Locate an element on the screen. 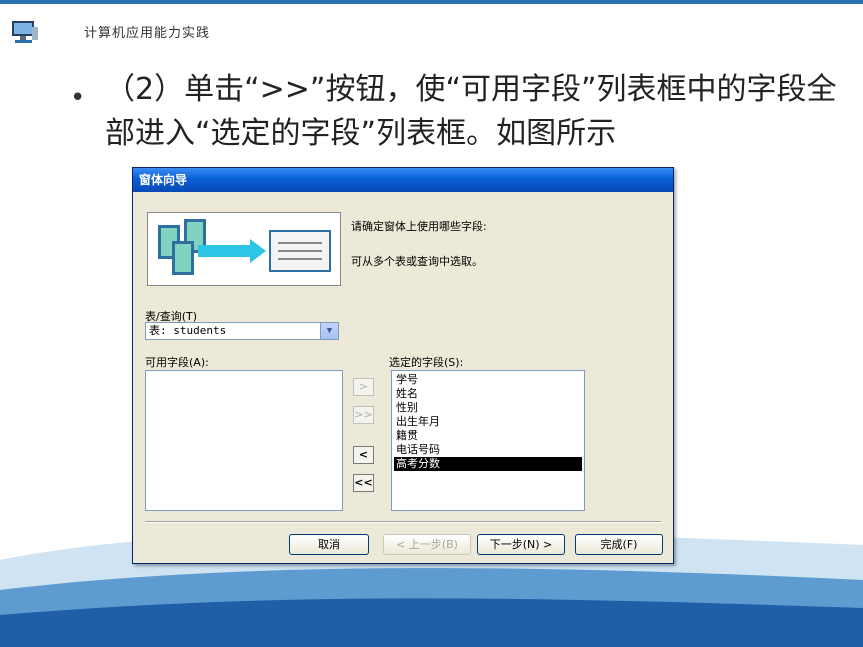  selected-fields-list: 学号 姓名 性别 出生年月 籍贯 电话号码 高考分数 is located at coordinates (488, 440).